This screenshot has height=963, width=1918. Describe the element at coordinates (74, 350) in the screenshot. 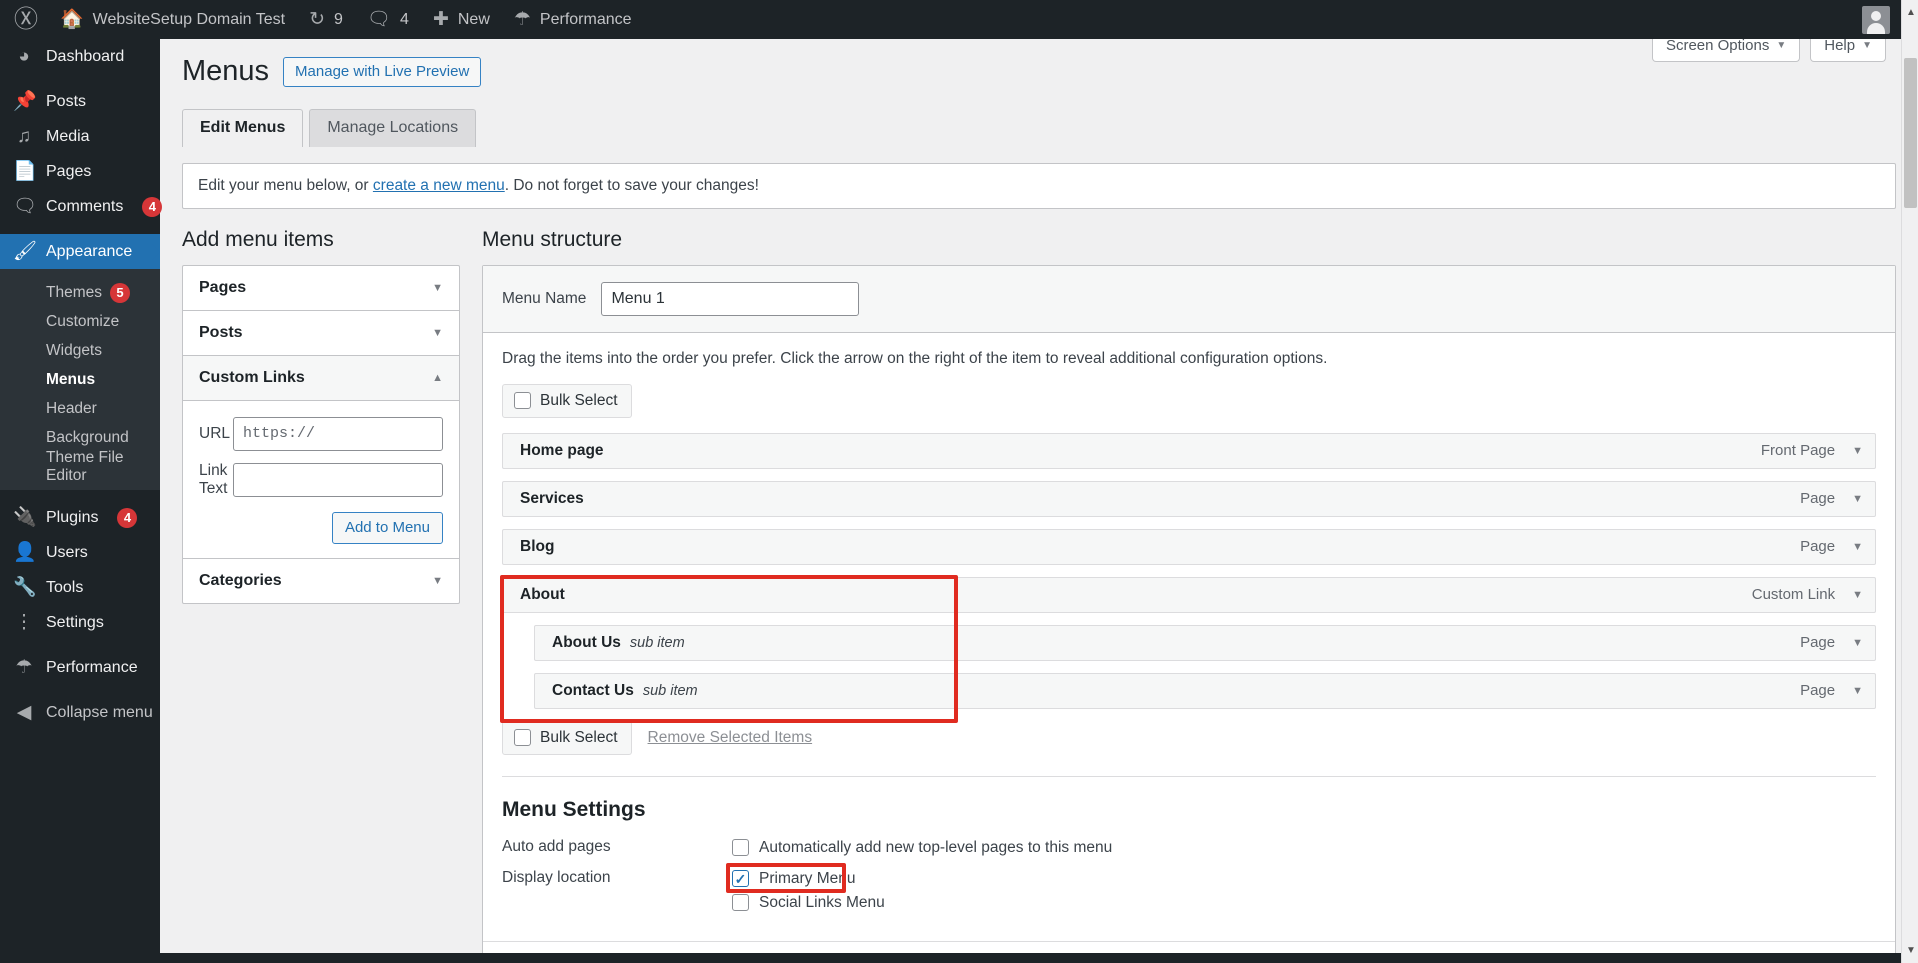

I see `submenu-label: Widgets` at that location.